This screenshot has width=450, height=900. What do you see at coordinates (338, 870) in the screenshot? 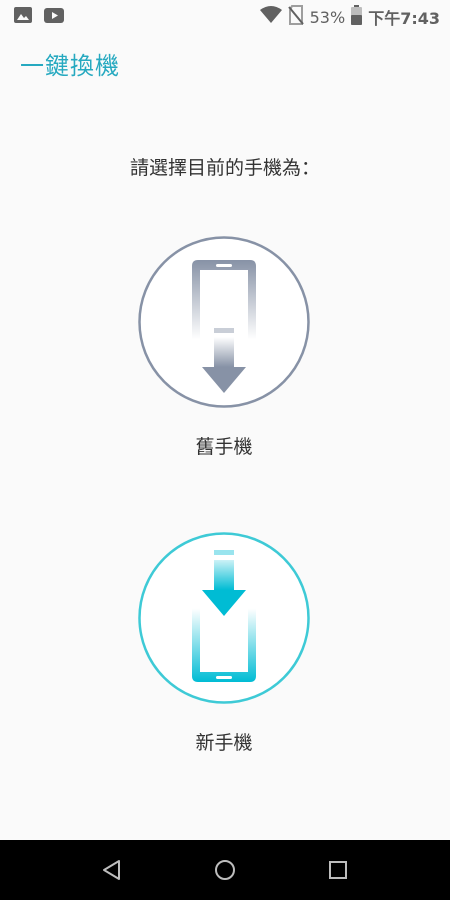
I see `recents-icon` at bounding box center [338, 870].